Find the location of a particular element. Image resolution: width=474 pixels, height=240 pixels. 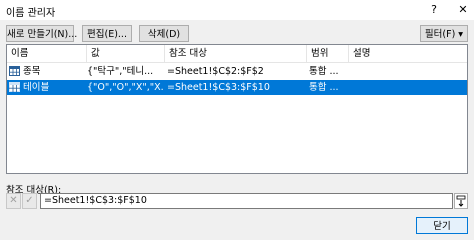

column-header-comment: 설명 is located at coordinates (408, 53).